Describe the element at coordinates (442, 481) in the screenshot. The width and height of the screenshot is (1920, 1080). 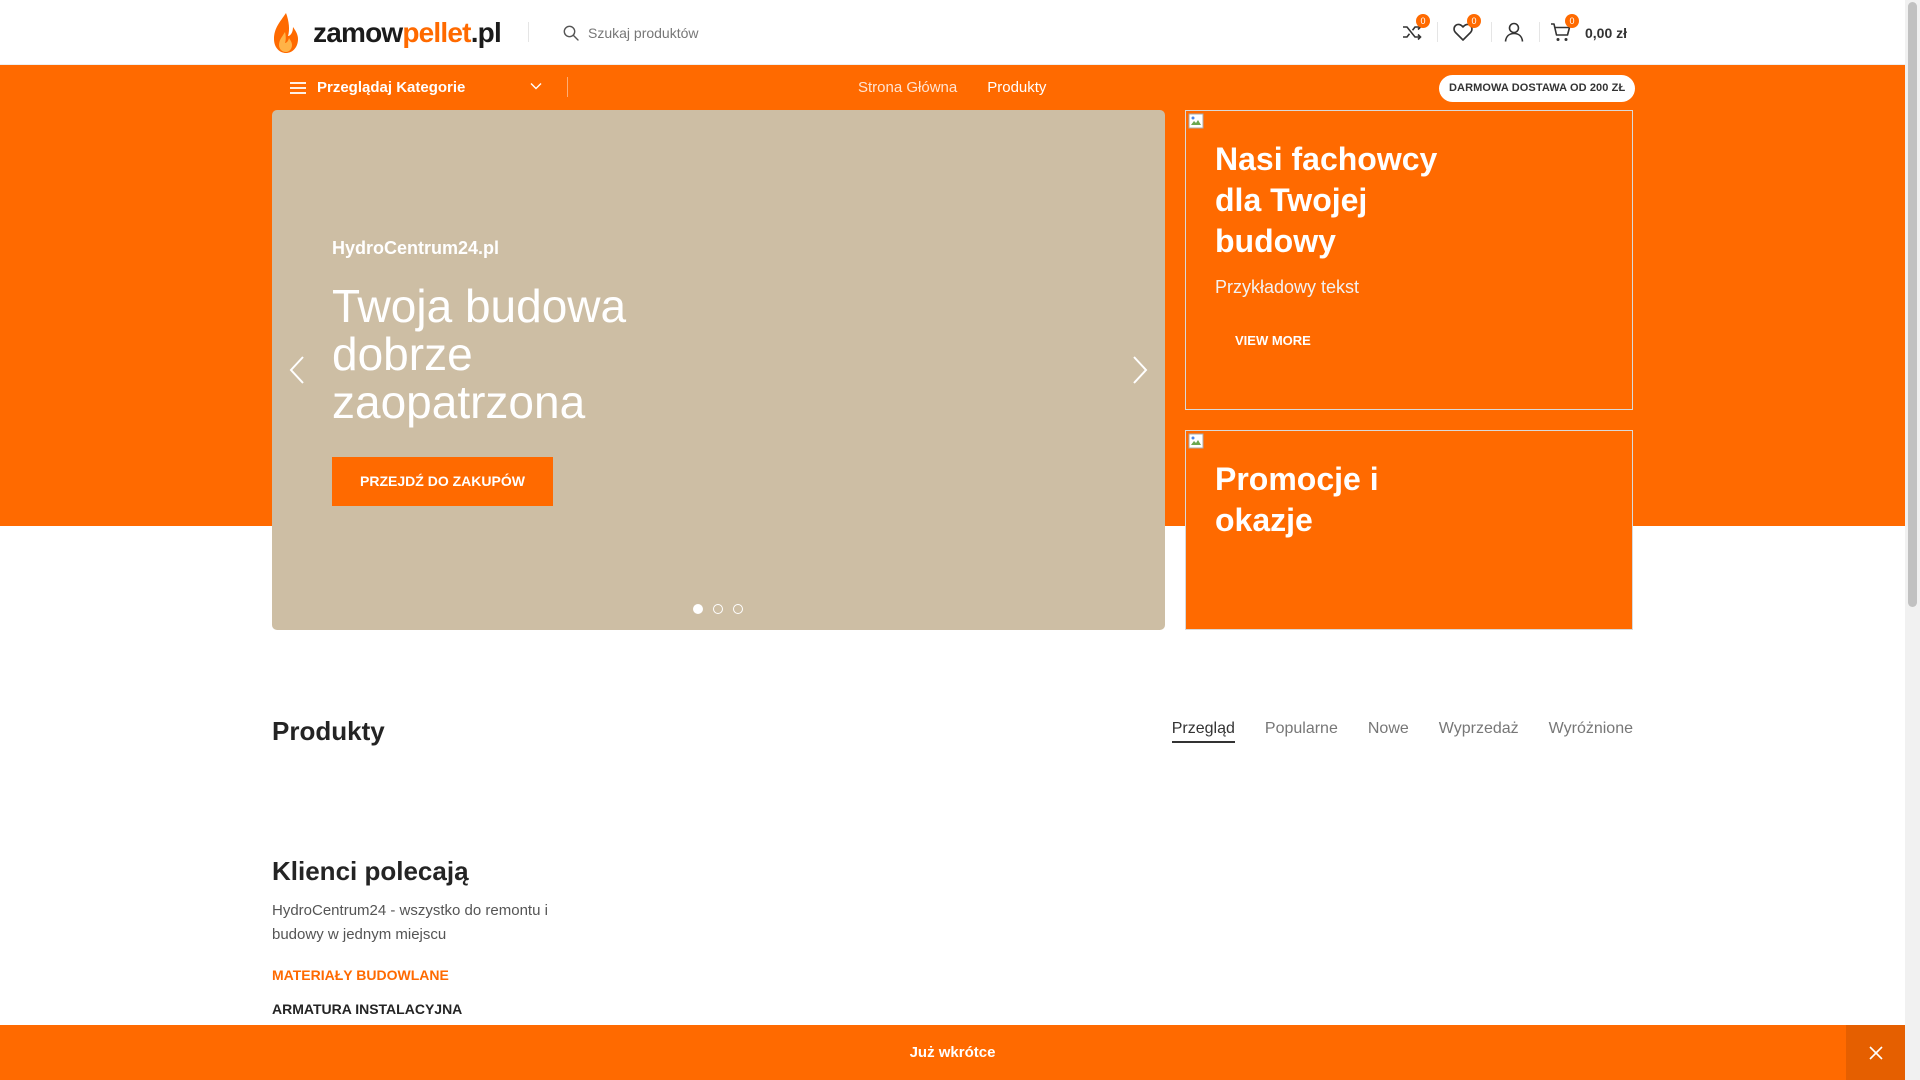
I see `shop-now-button: PRZEJDŹ DO ZAKUPÓW` at that location.